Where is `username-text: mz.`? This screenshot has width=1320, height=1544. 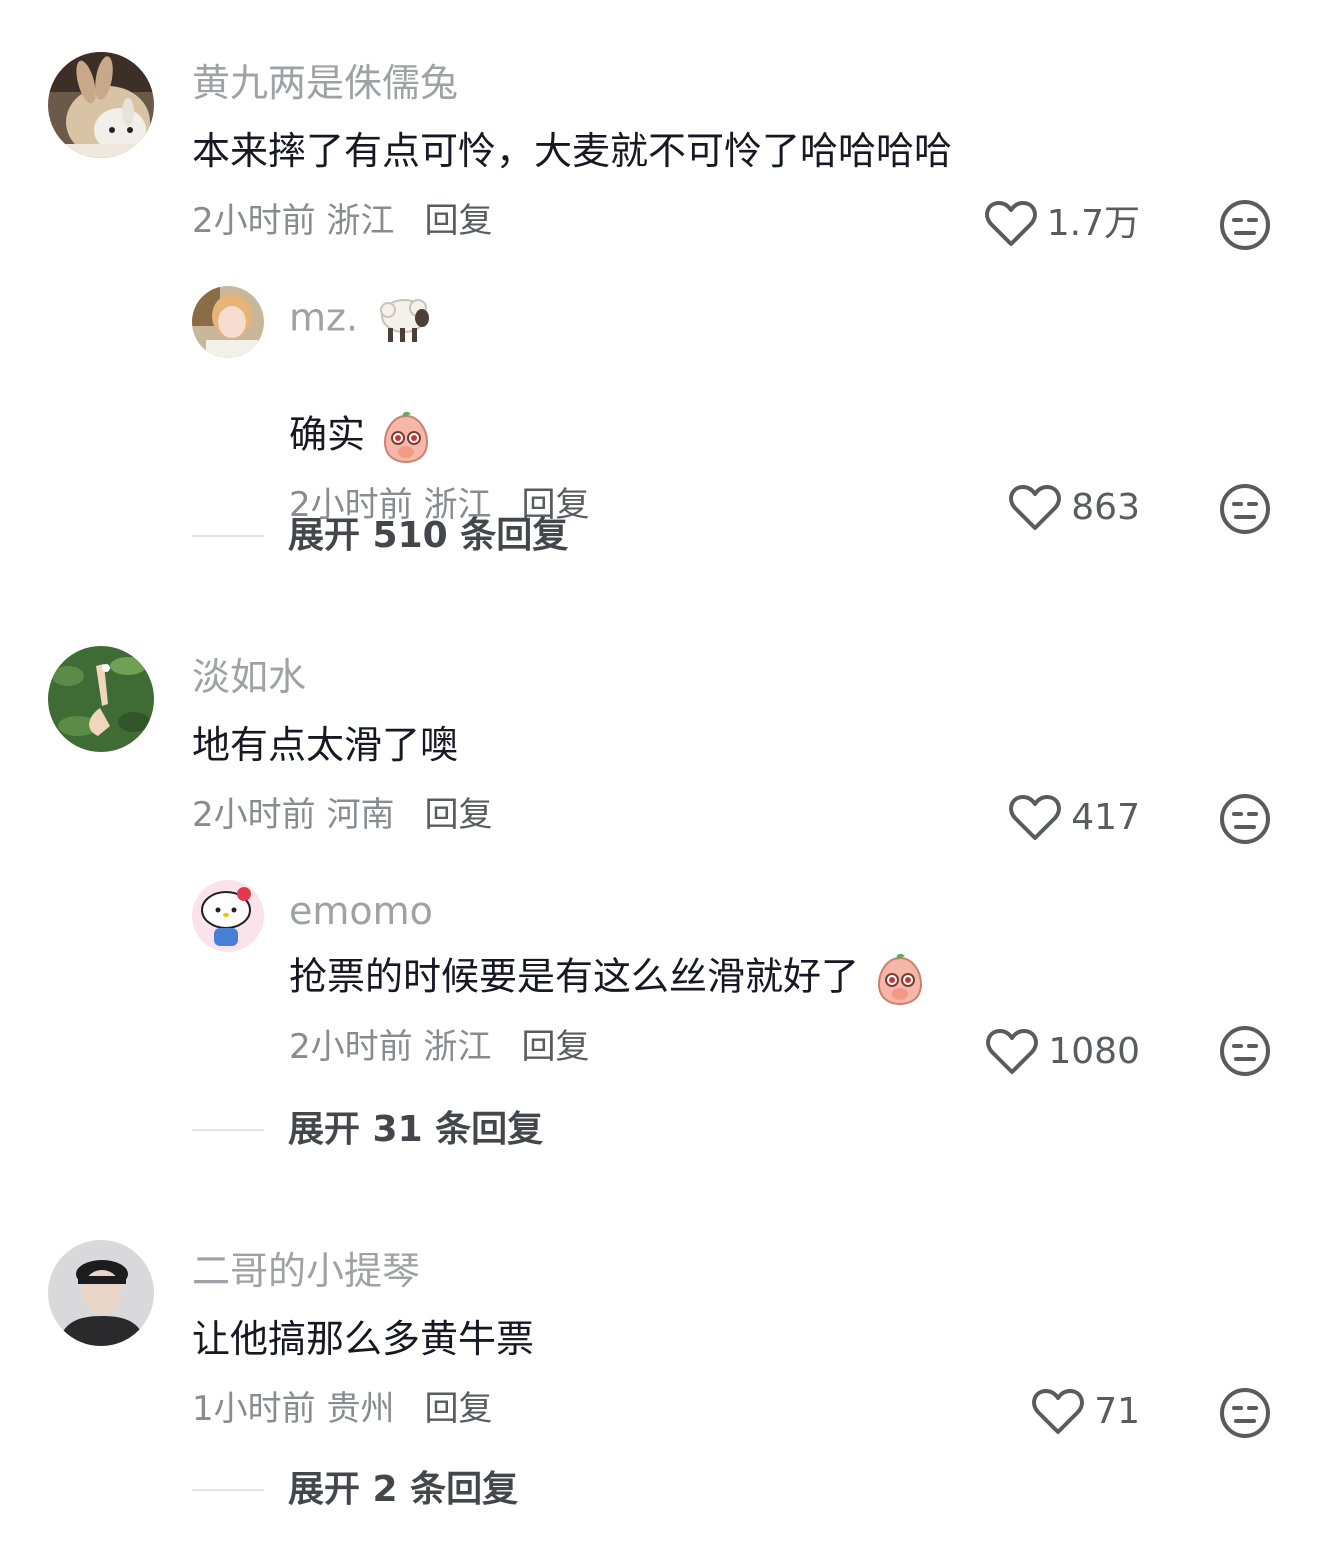 username-text: mz. is located at coordinates (324, 317).